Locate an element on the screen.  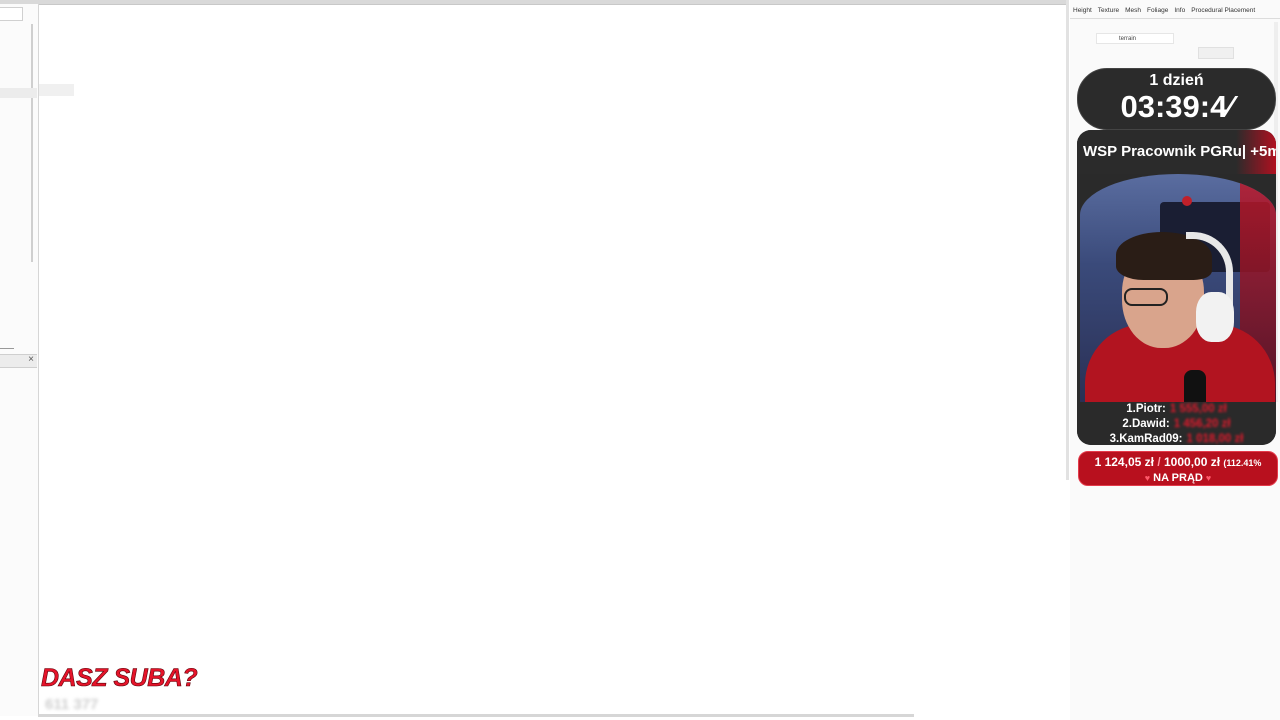
tab-mesh: Mesh is located at coordinates (1133, 11).